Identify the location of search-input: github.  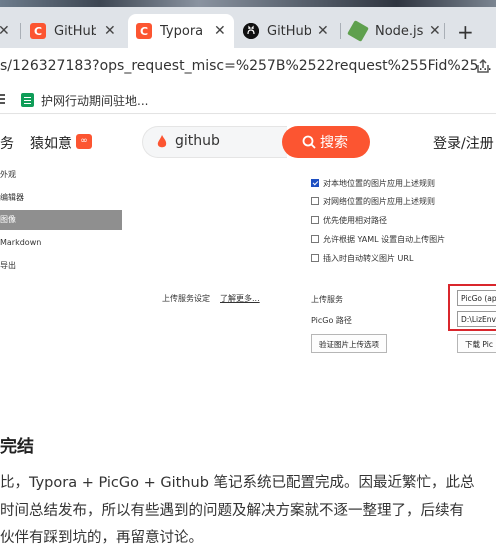
(197, 141).